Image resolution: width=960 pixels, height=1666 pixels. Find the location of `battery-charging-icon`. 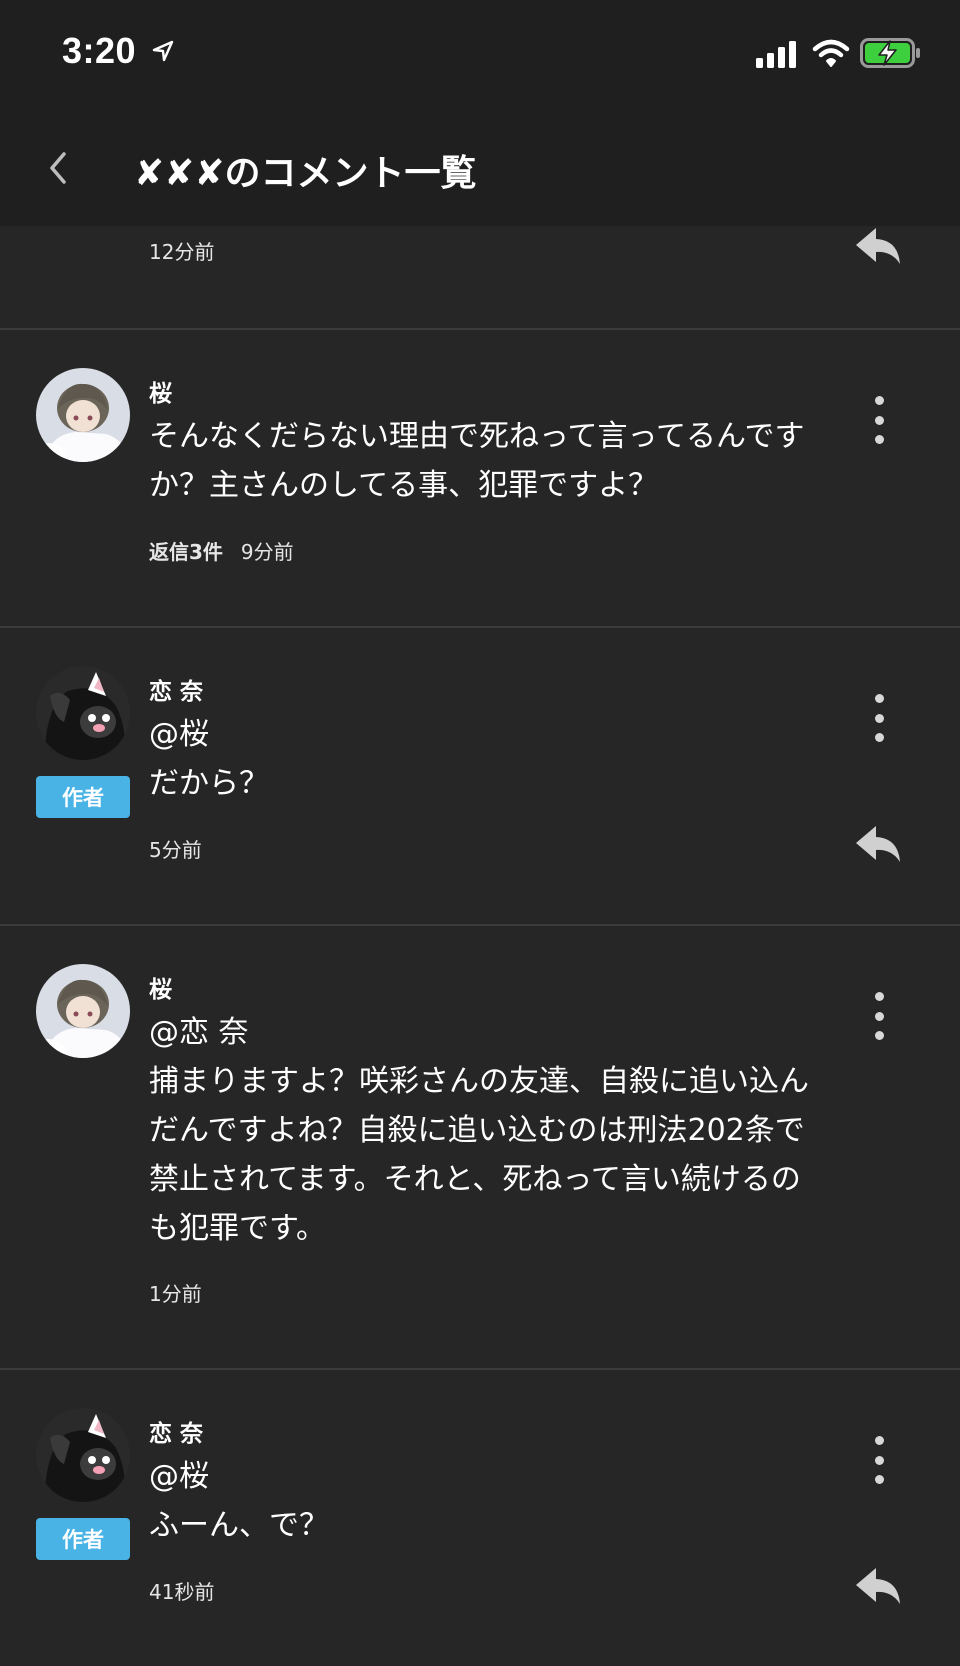

battery-charging-icon is located at coordinates (890, 53).